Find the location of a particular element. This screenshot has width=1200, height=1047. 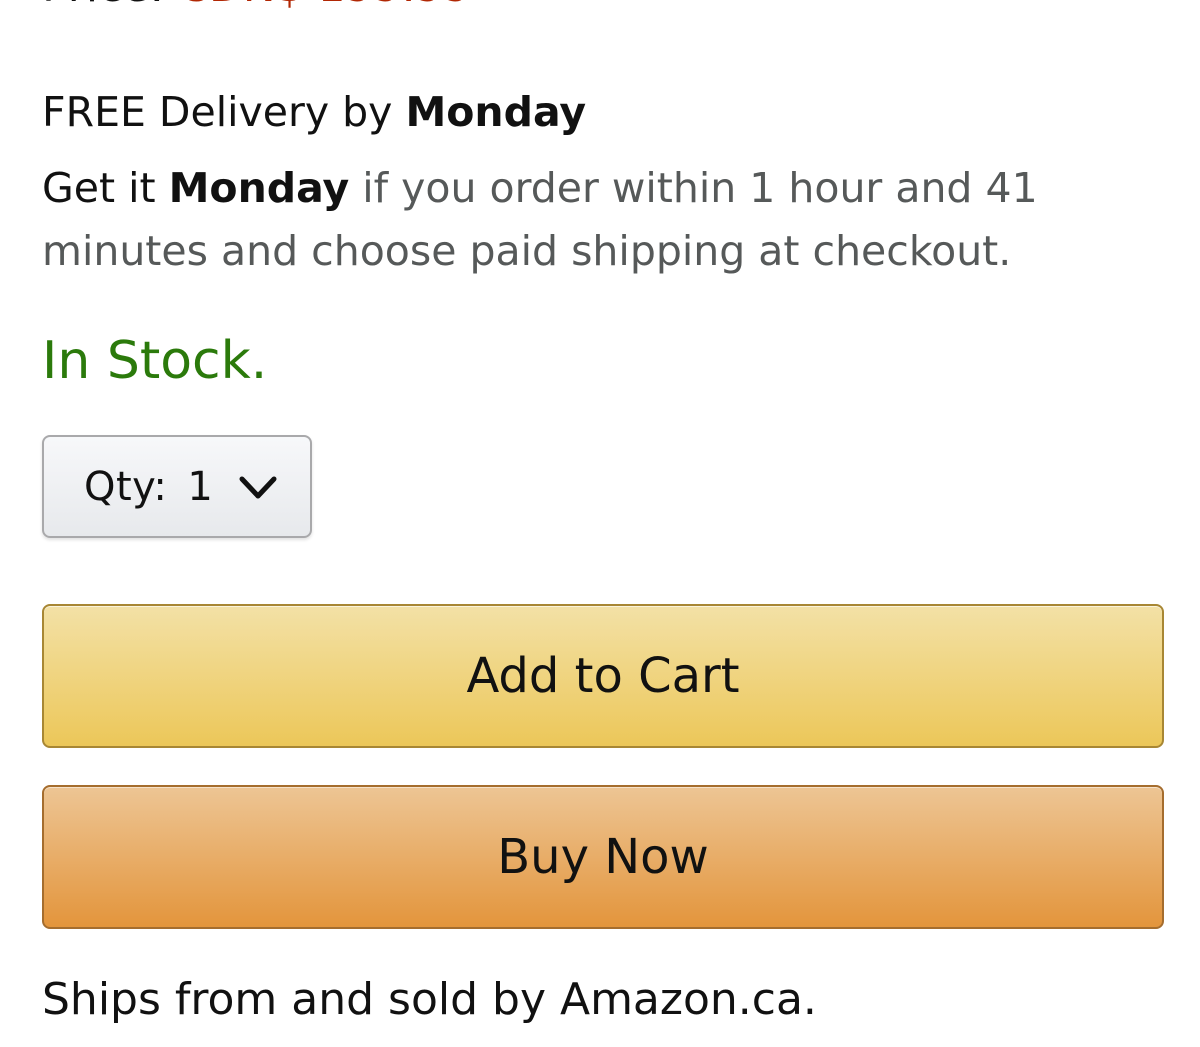

free-delivery-message: FREE Delivery by Monday is located at coordinates (314, 112).